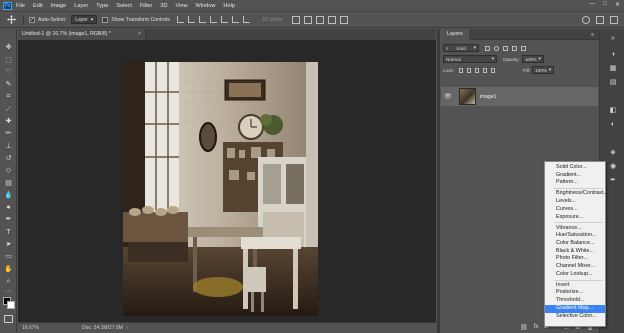 The height and width of the screenshot is (333, 624). I want to click on background-color-swatch, so click(11, 305).